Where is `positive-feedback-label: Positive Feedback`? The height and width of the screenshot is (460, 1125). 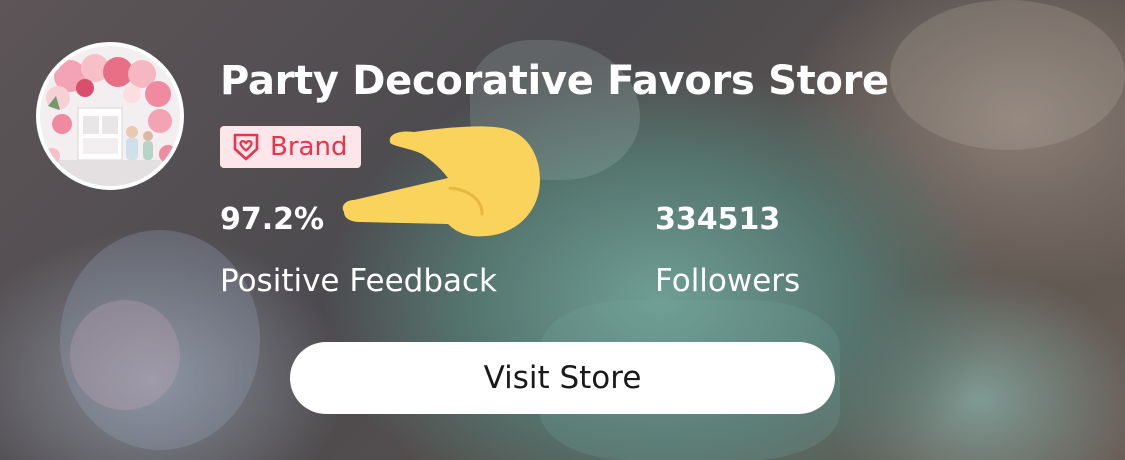
positive-feedback-label: Positive Feedback is located at coordinates (358, 281).